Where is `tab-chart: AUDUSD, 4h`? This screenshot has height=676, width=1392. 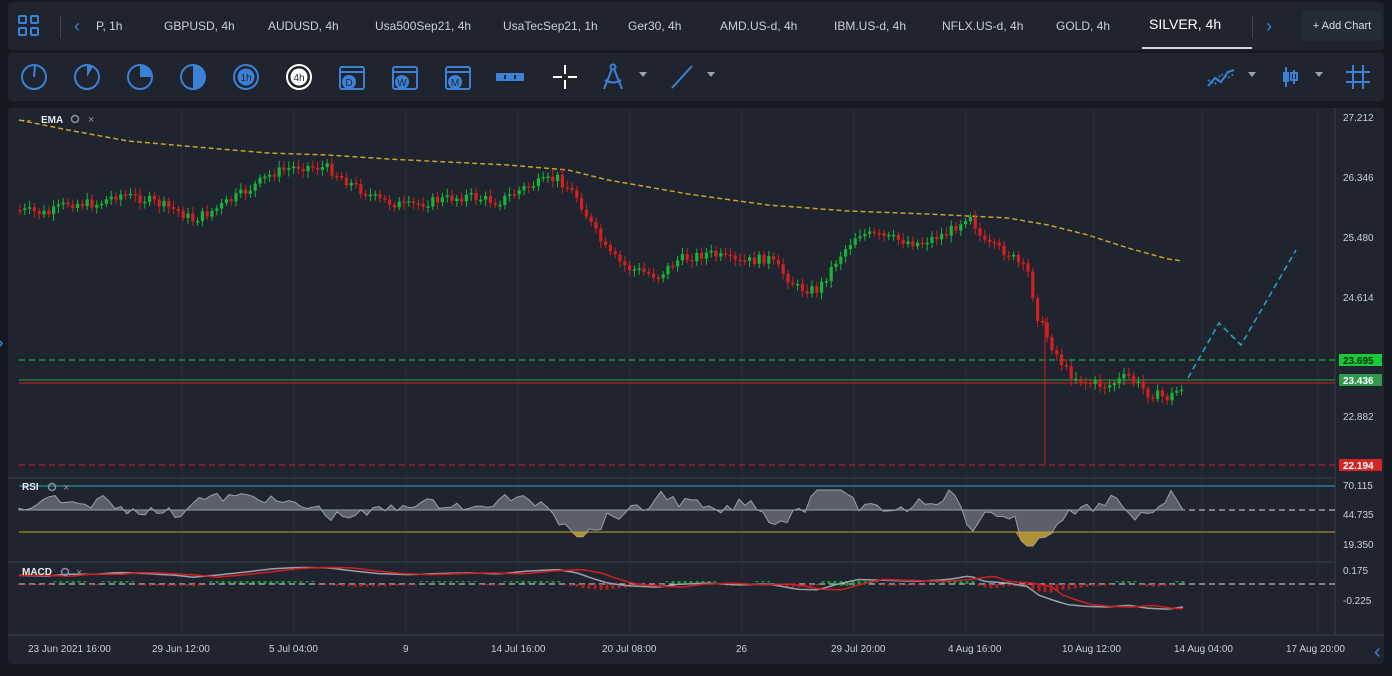 tab-chart: AUDUSD, 4h is located at coordinates (303, 26).